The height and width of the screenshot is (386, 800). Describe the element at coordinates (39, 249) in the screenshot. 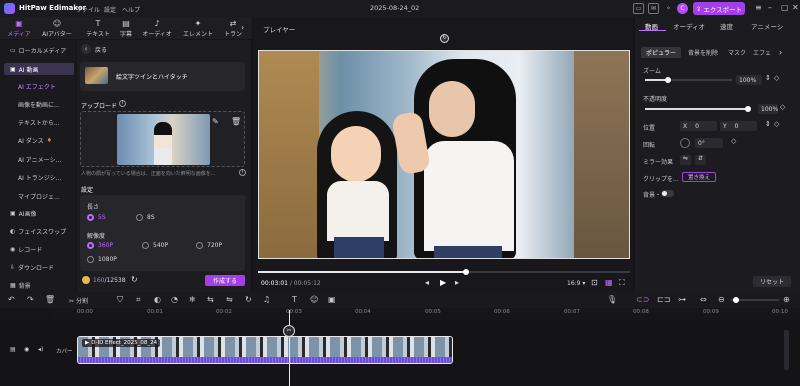

I see `nav-record: ◉ レコード` at that location.